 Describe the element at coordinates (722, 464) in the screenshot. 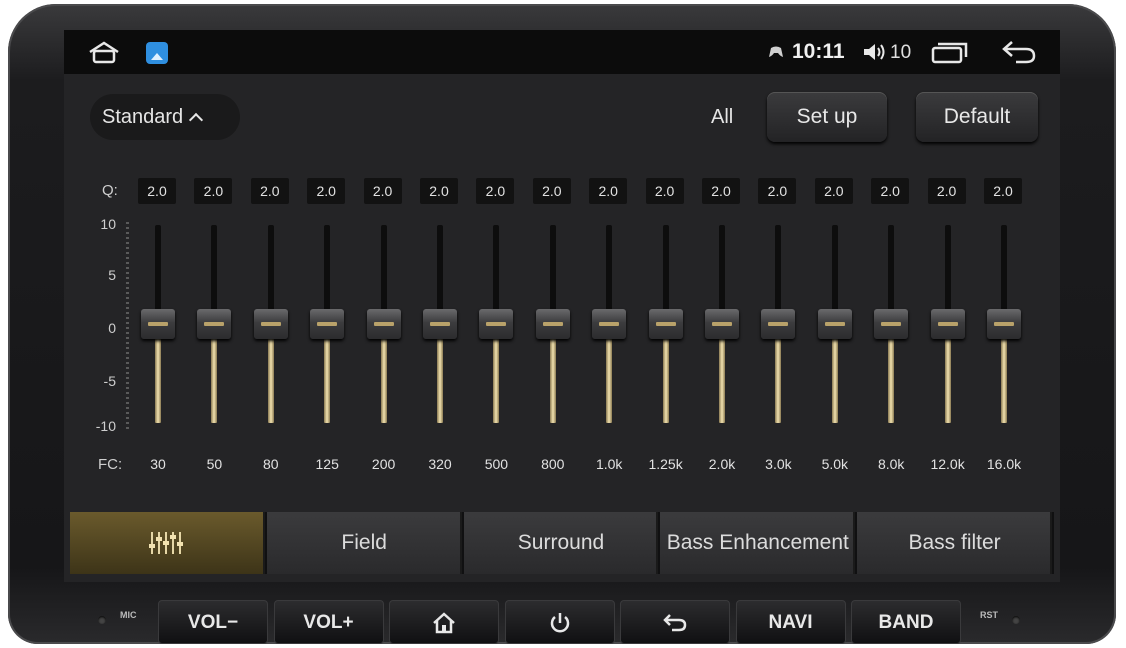

I see `fc-value: 2.0k` at that location.